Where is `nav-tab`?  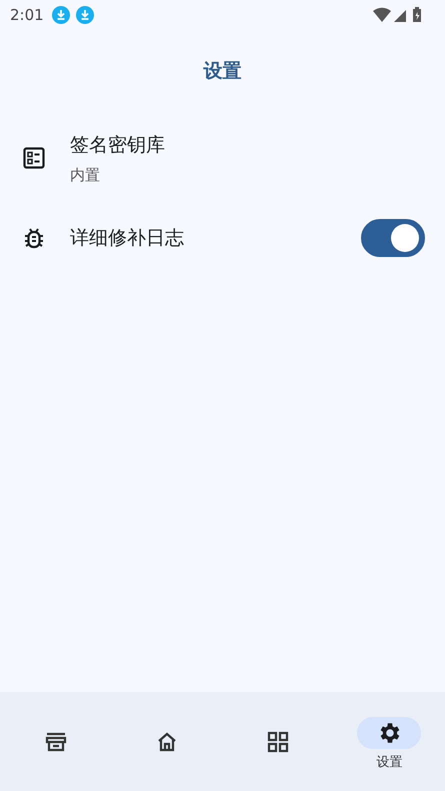 nav-tab is located at coordinates (389, 732).